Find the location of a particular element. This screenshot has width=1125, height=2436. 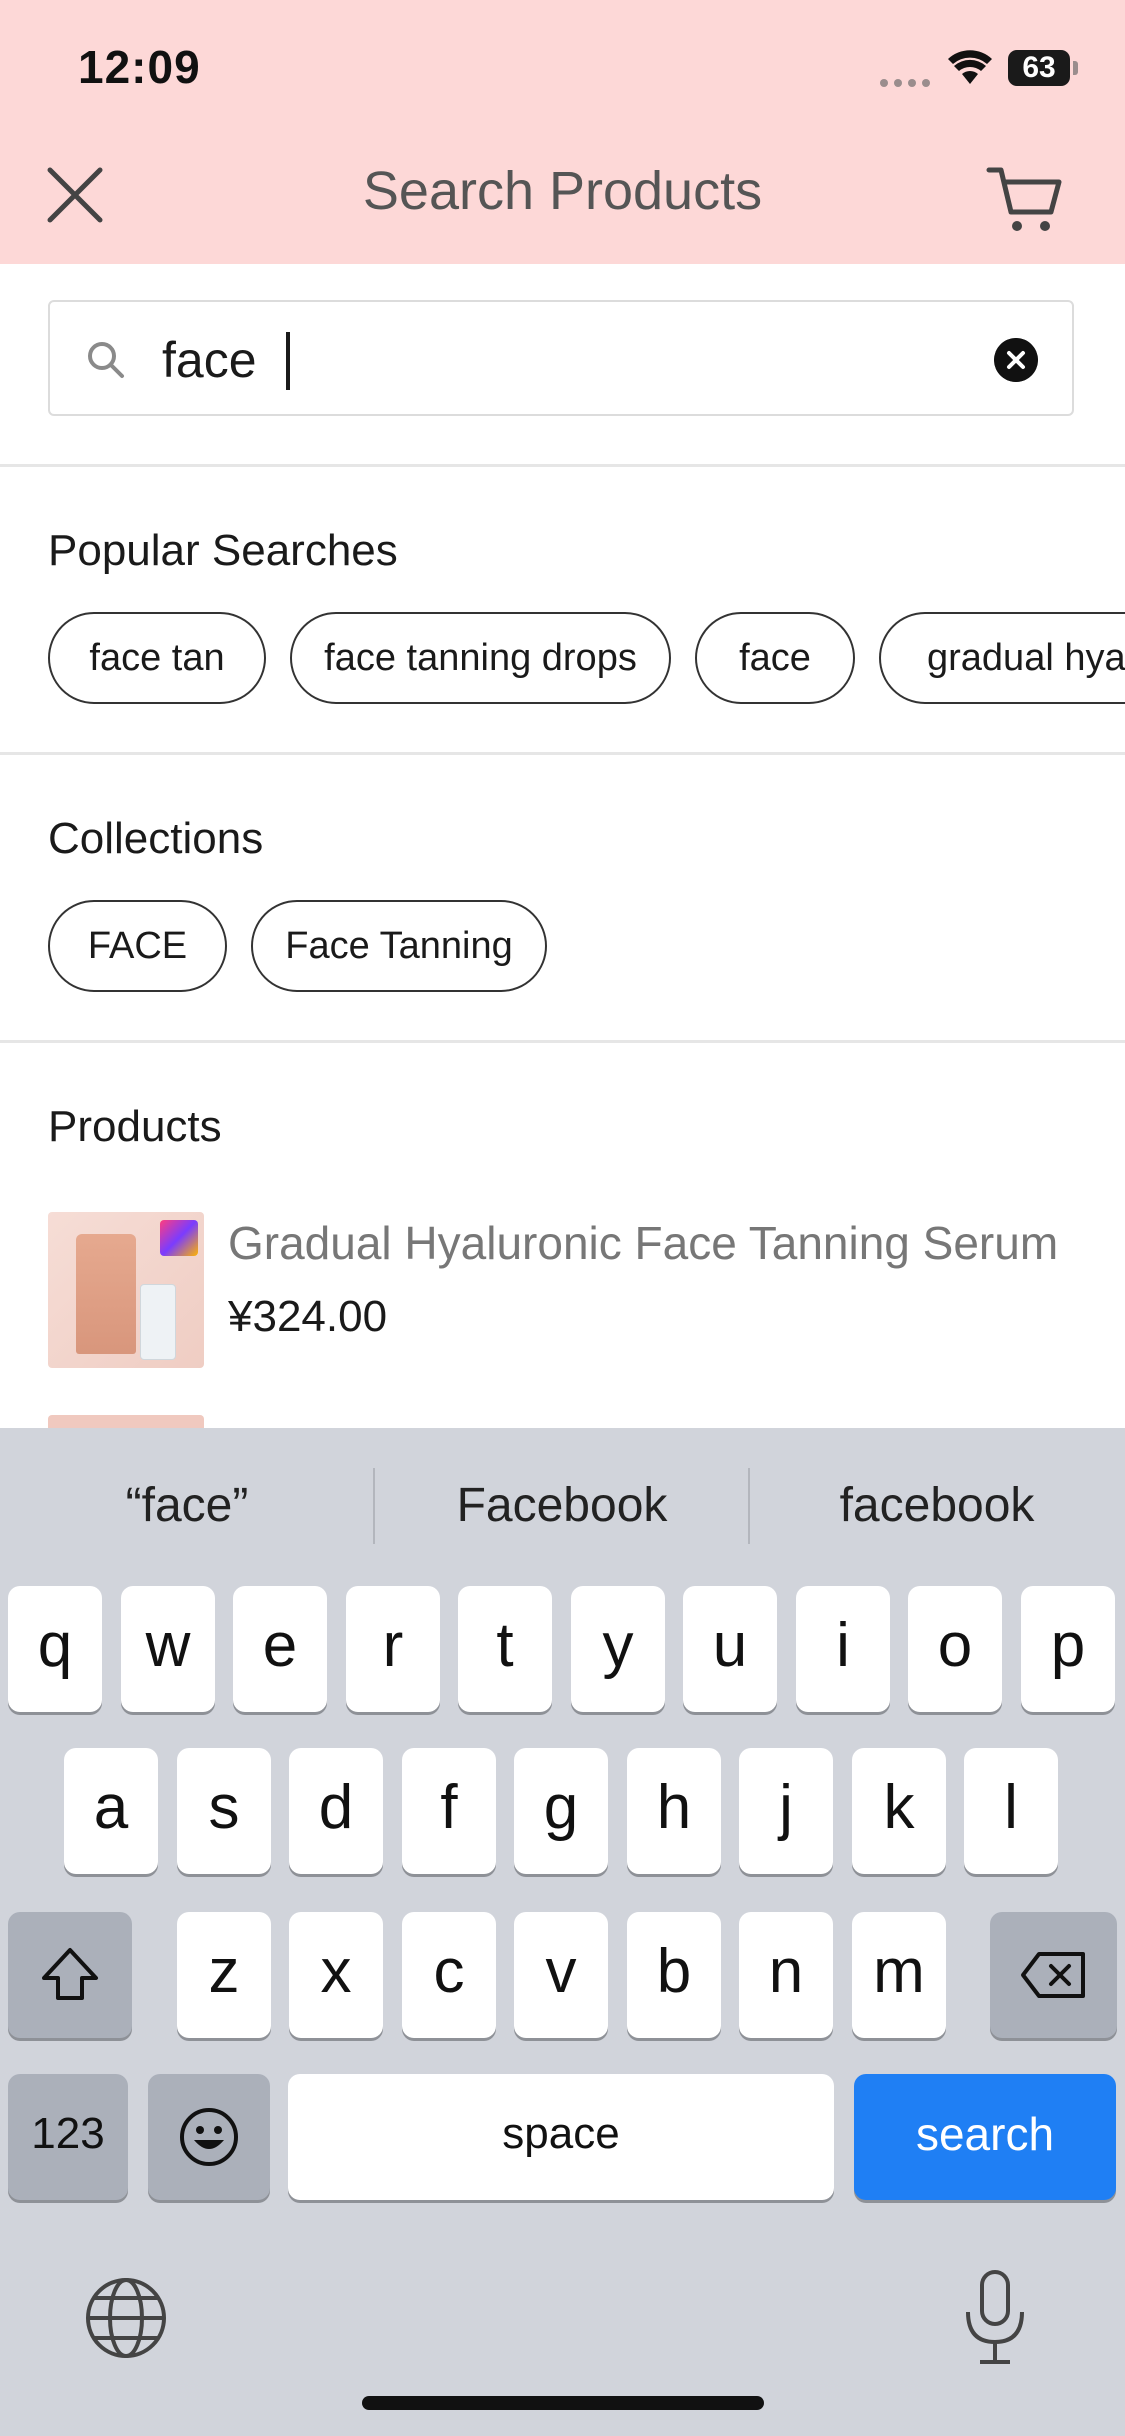

popular-search-chip: face tanning drops is located at coordinates (480, 658).